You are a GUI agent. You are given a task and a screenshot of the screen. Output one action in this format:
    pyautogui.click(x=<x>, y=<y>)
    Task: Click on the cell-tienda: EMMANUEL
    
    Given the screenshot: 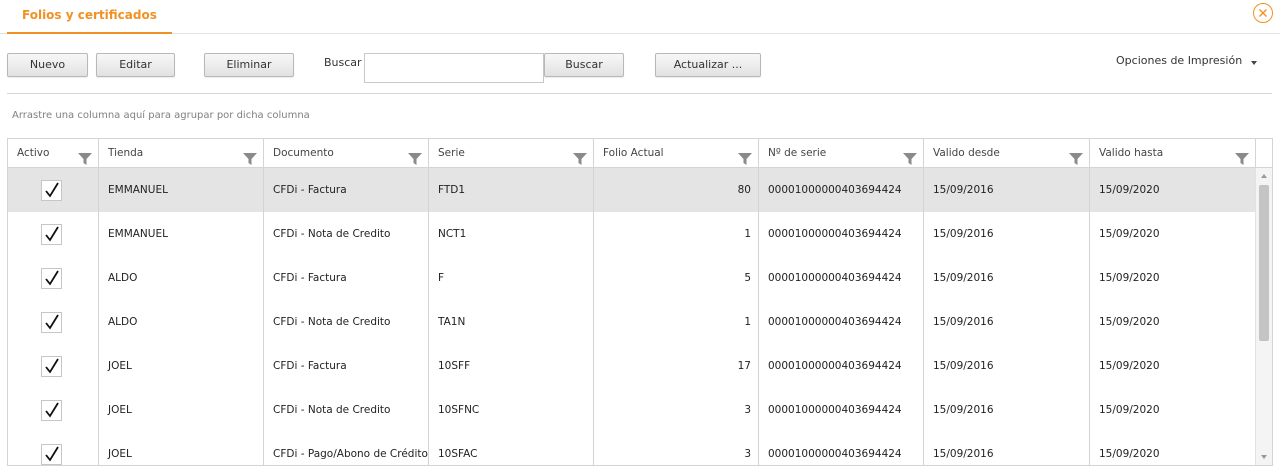 What is the action you would take?
    pyautogui.click(x=181, y=234)
    